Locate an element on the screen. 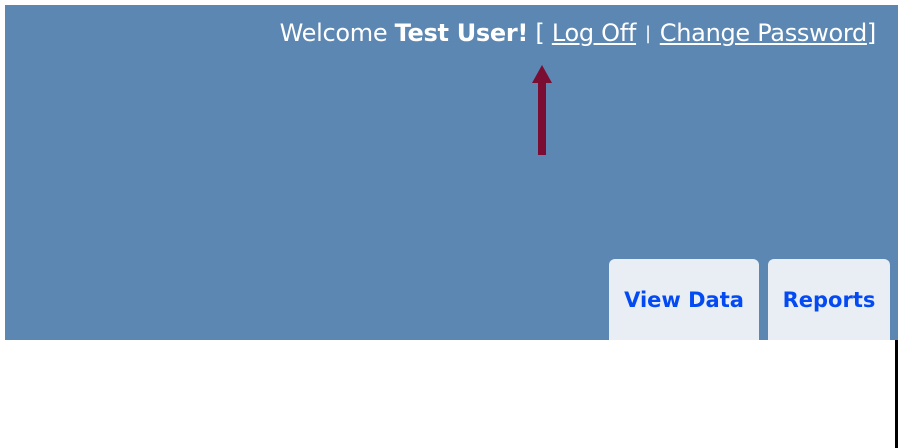 Image resolution: width=904 pixels, height=448 pixels. tab-view-data: View Data is located at coordinates (684, 299).